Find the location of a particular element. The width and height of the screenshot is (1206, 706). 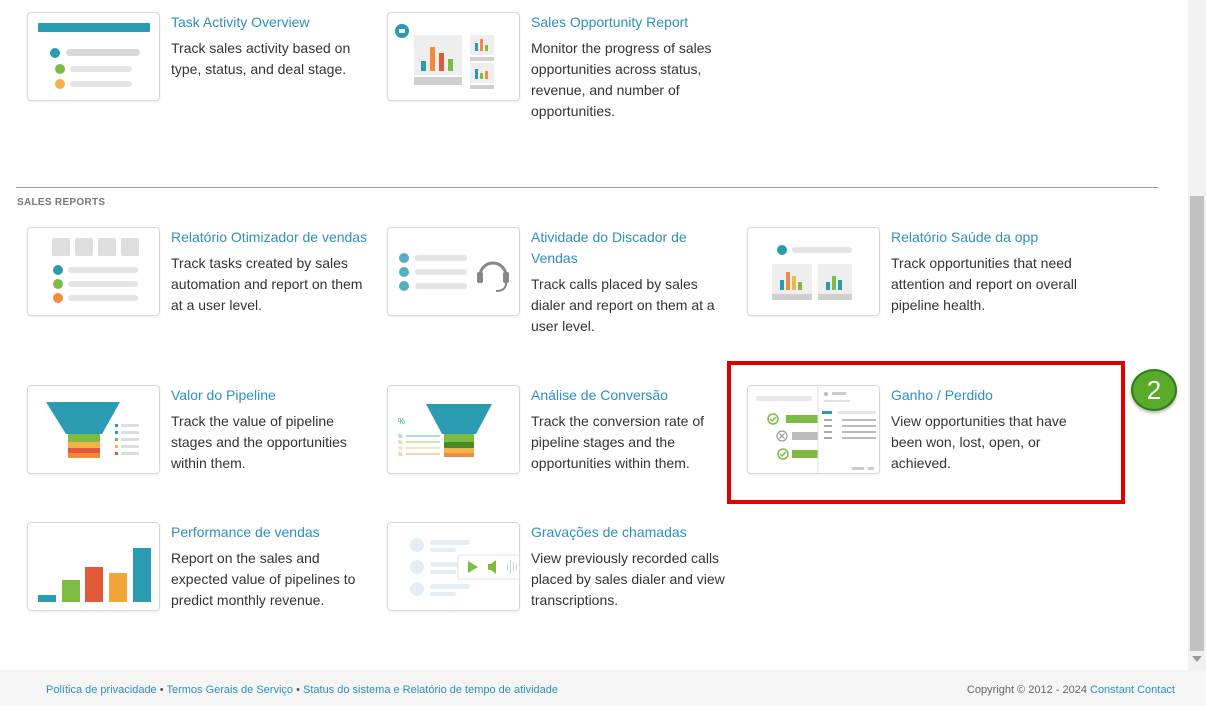

report-title: Atividade do Discador de Vendas is located at coordinates (631, 248).